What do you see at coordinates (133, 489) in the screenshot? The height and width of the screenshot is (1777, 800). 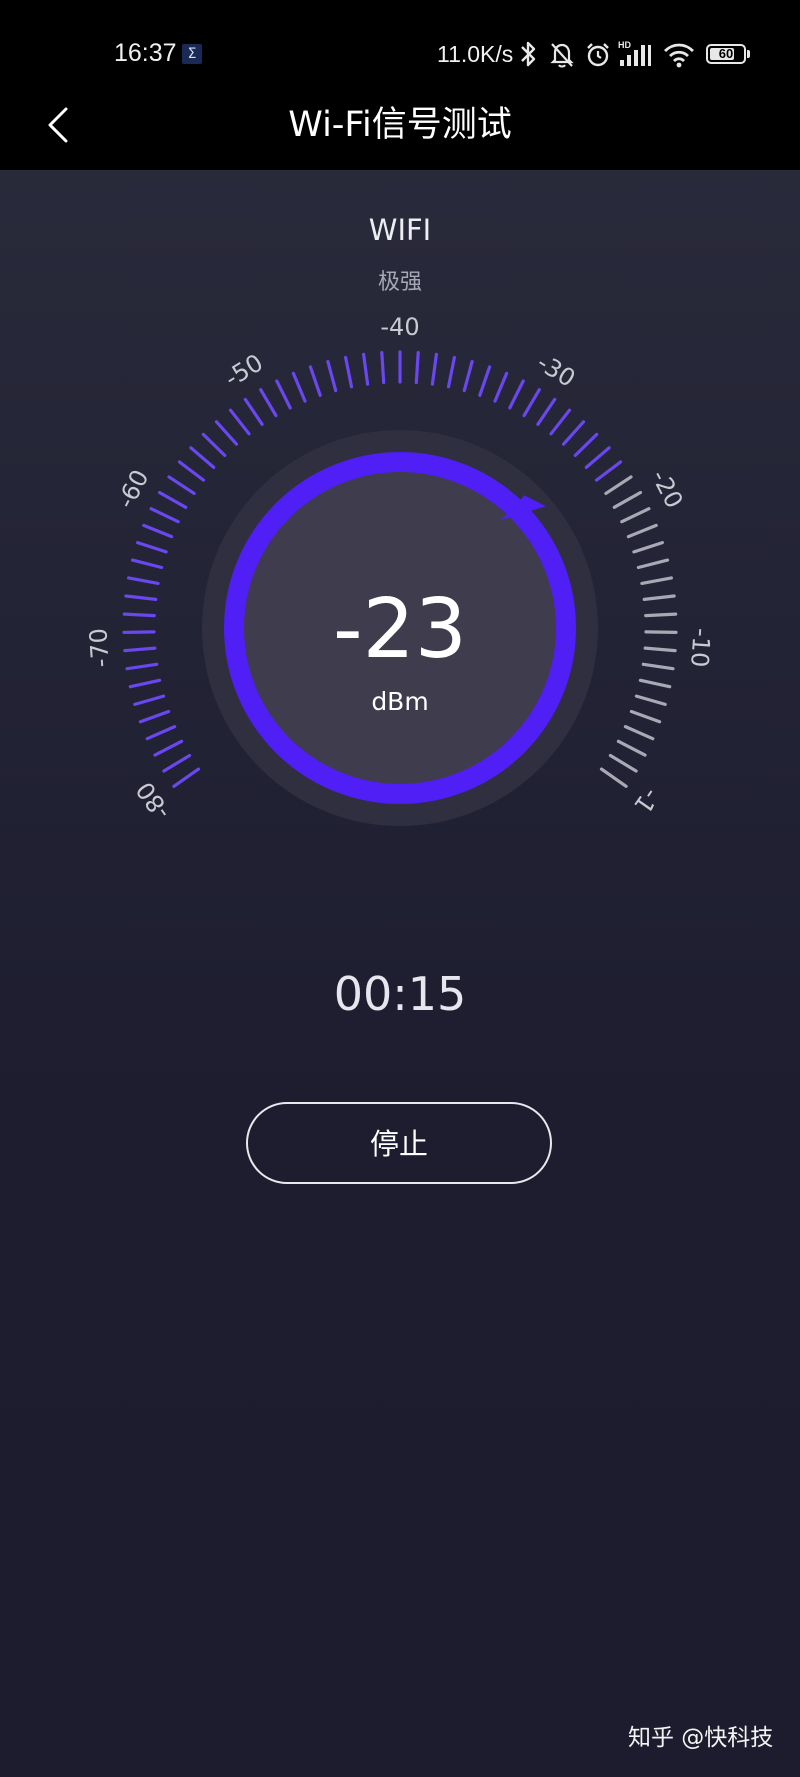 I see `gauge-scale-label: -60` at bounding box center [133, 489].